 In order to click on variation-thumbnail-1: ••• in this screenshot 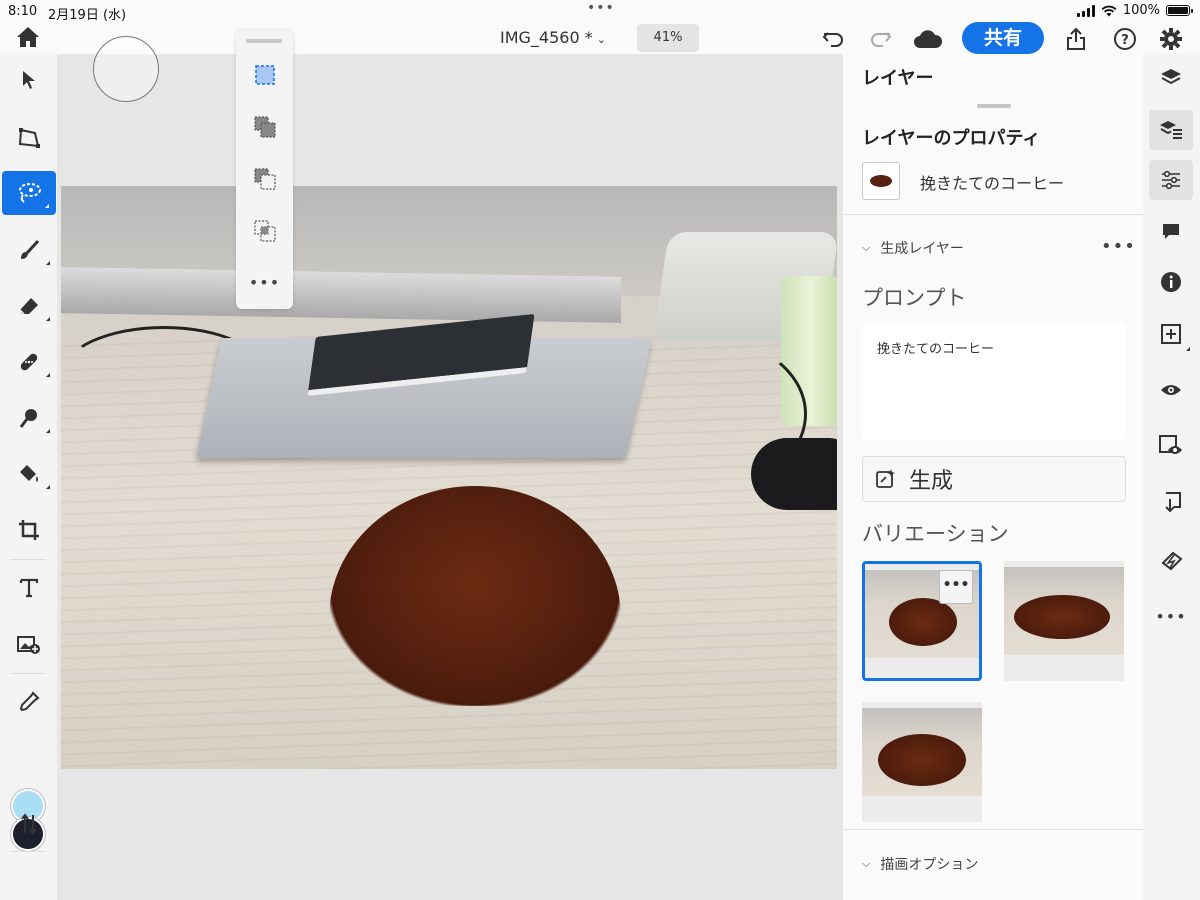, I will do `click(922, 621)`.